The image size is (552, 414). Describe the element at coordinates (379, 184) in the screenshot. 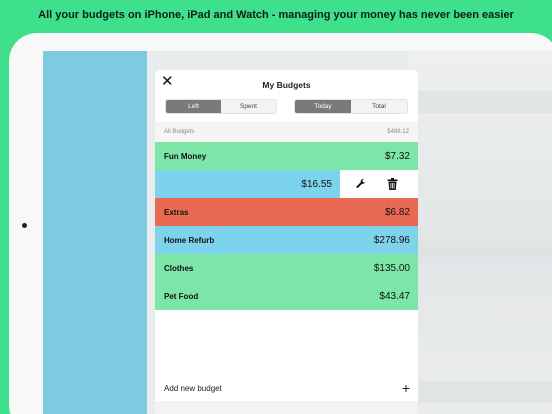

I see `swipe-actions` at that location.